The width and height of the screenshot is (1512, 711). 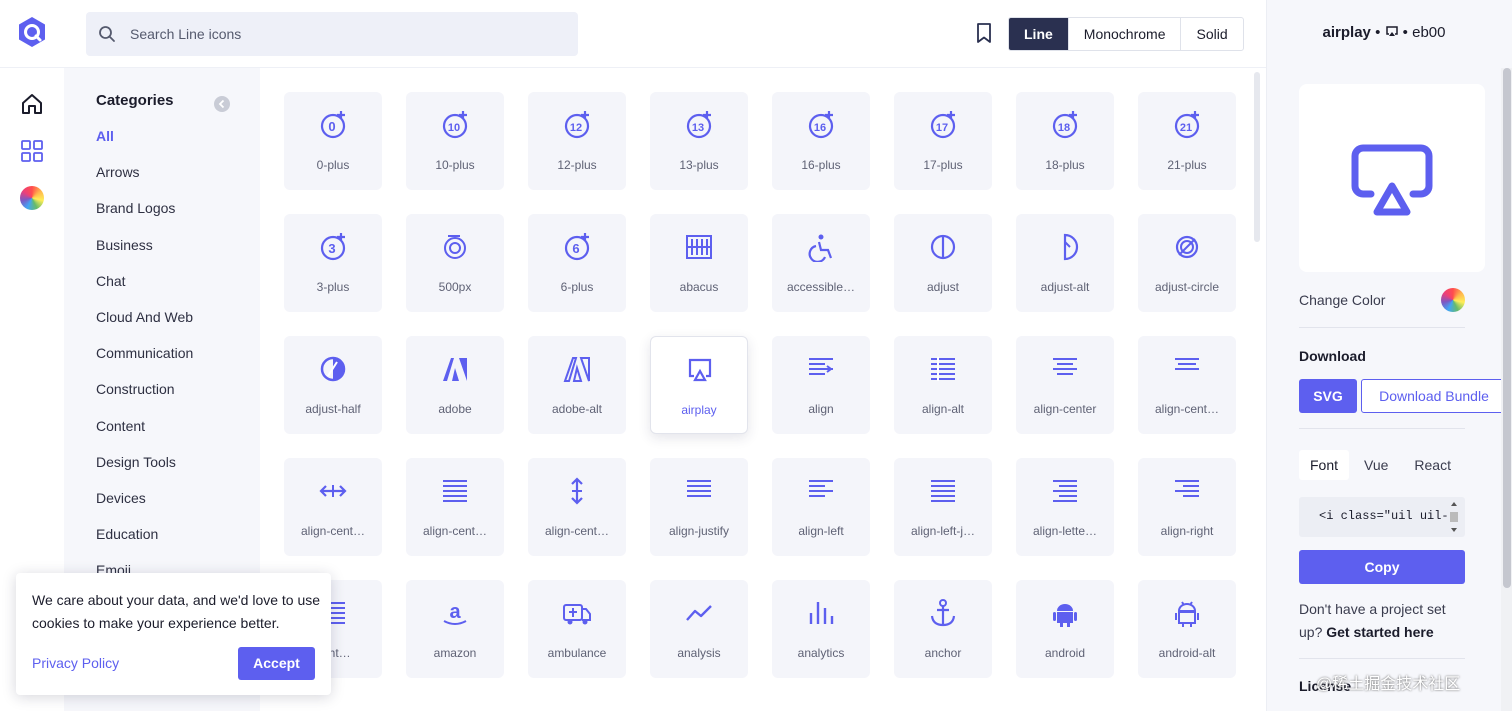 I want to click on icon-tile: align-alt, so click(x=943, y=385).